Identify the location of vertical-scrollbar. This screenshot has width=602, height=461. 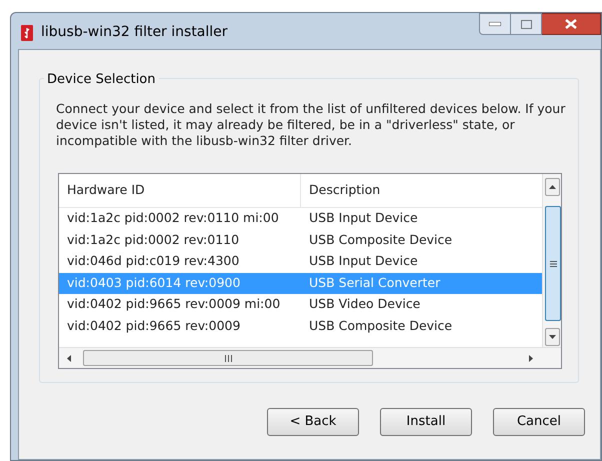
(551, 261).